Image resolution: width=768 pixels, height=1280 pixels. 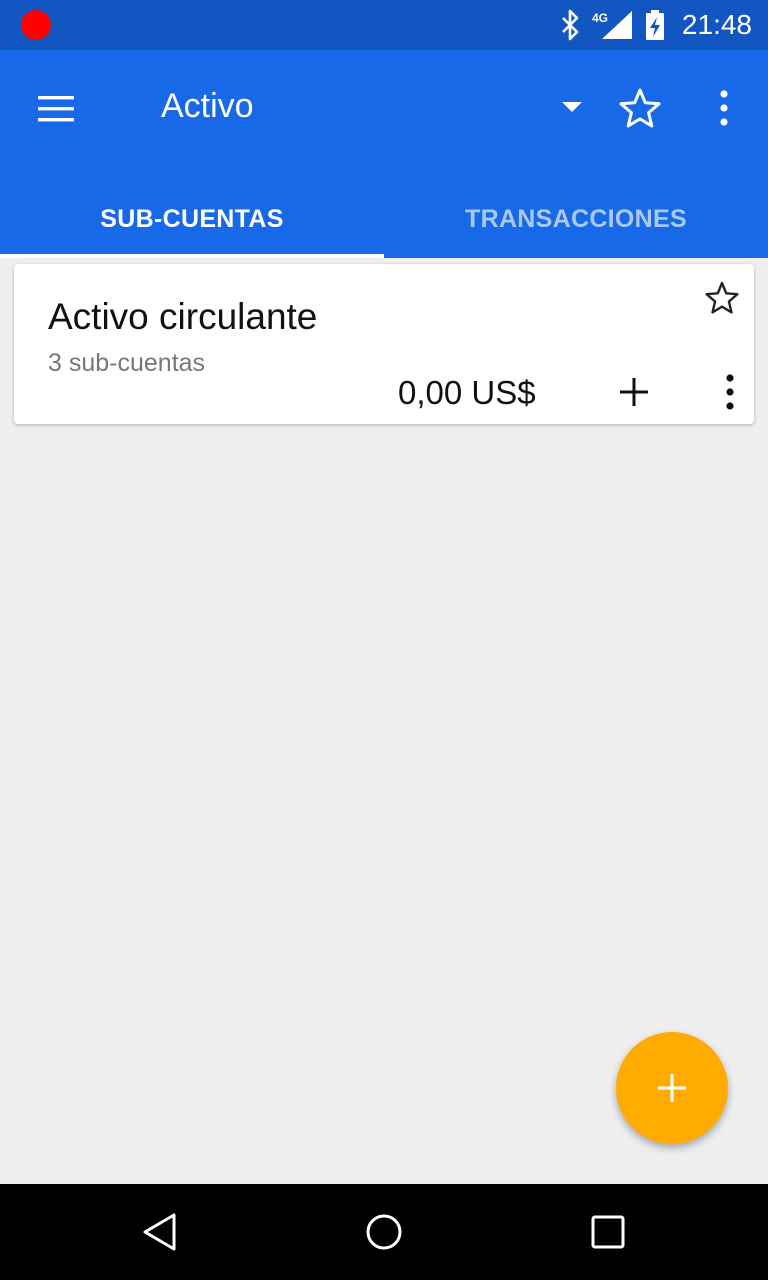 What do you see at coordinates (192, 219) in the screenshot?
I see `tab-sub-cuentas: SUB-CUENTAS` at bounding box center [192, 219].